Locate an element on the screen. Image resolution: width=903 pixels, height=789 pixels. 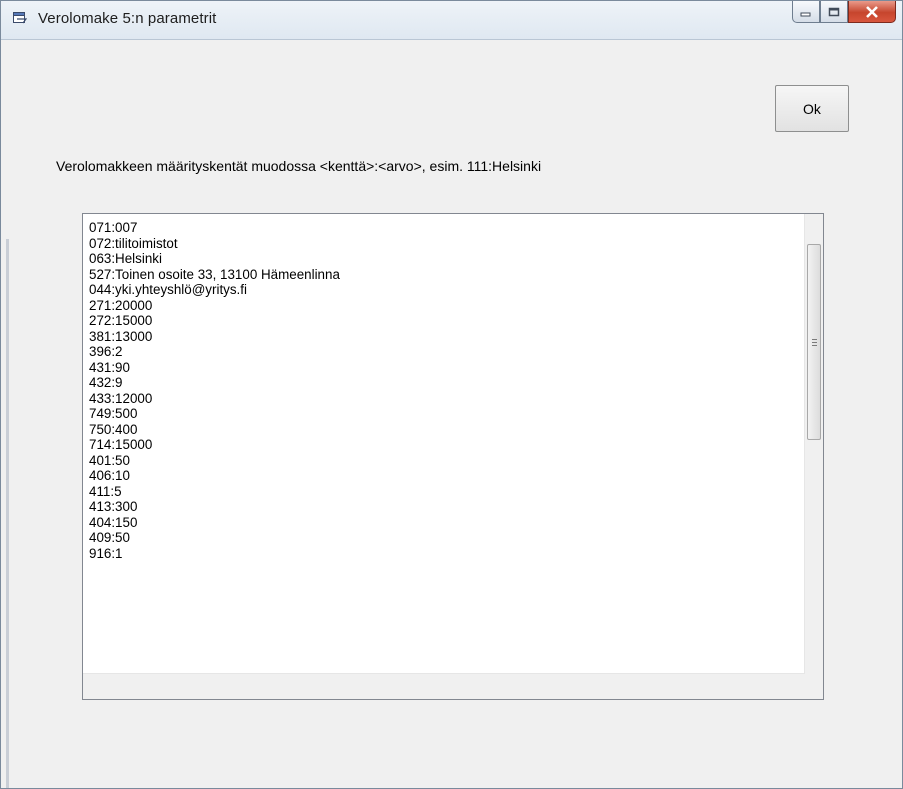
field-line: 272:15000 is located at coordinates (121, 320).